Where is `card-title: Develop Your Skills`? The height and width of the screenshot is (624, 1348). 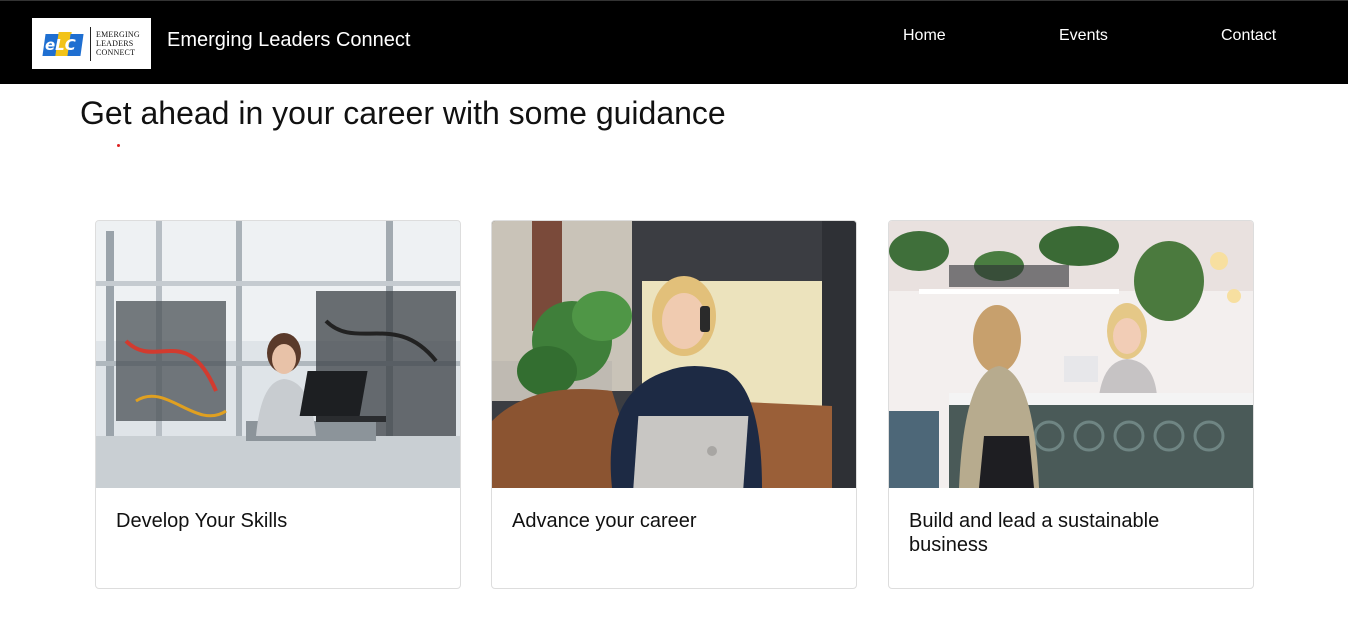 card-title: Develop Your Skills is located at coordinates (276, 521).